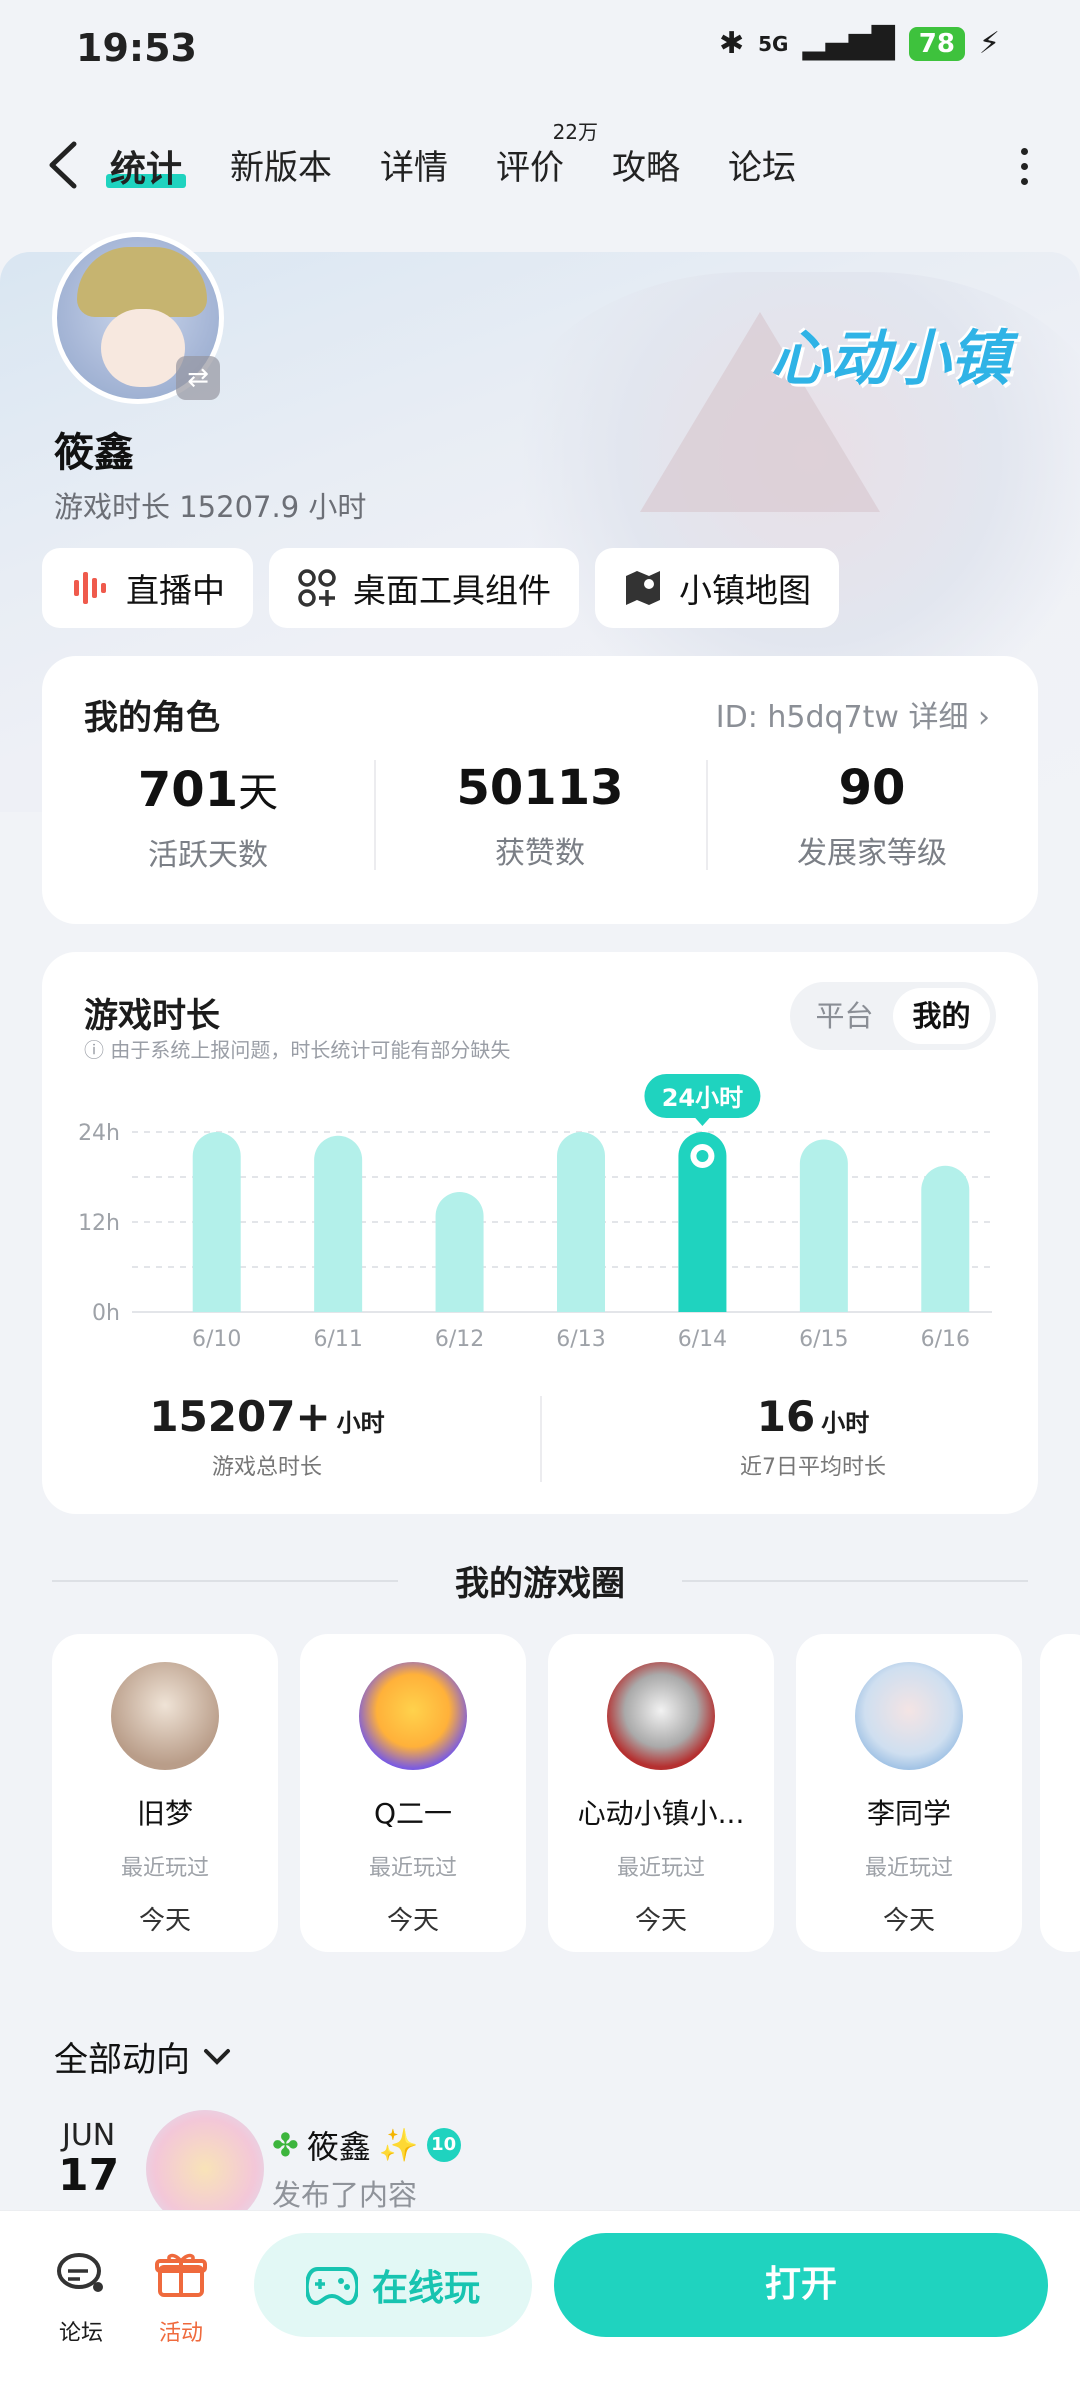  What do you see at coordinates (393, 2285) in the screenshot?
I see `play-online-button: 在线玩` at bounding box center [393, 2285].